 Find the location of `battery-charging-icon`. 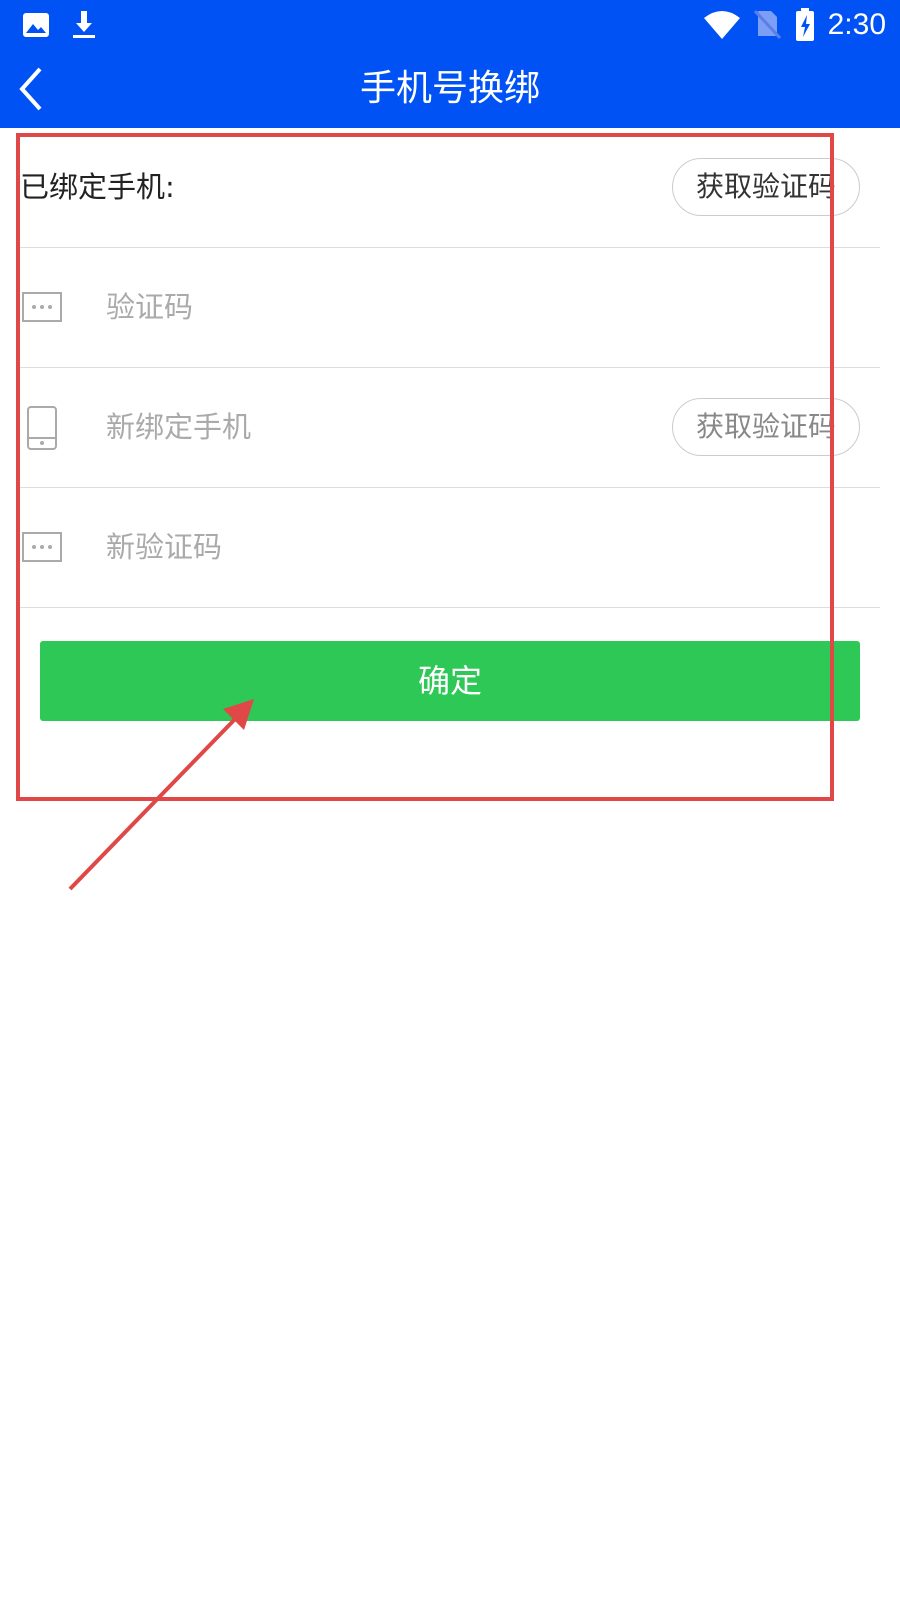

battery-charging-icon is located at coordinates (805, 27).